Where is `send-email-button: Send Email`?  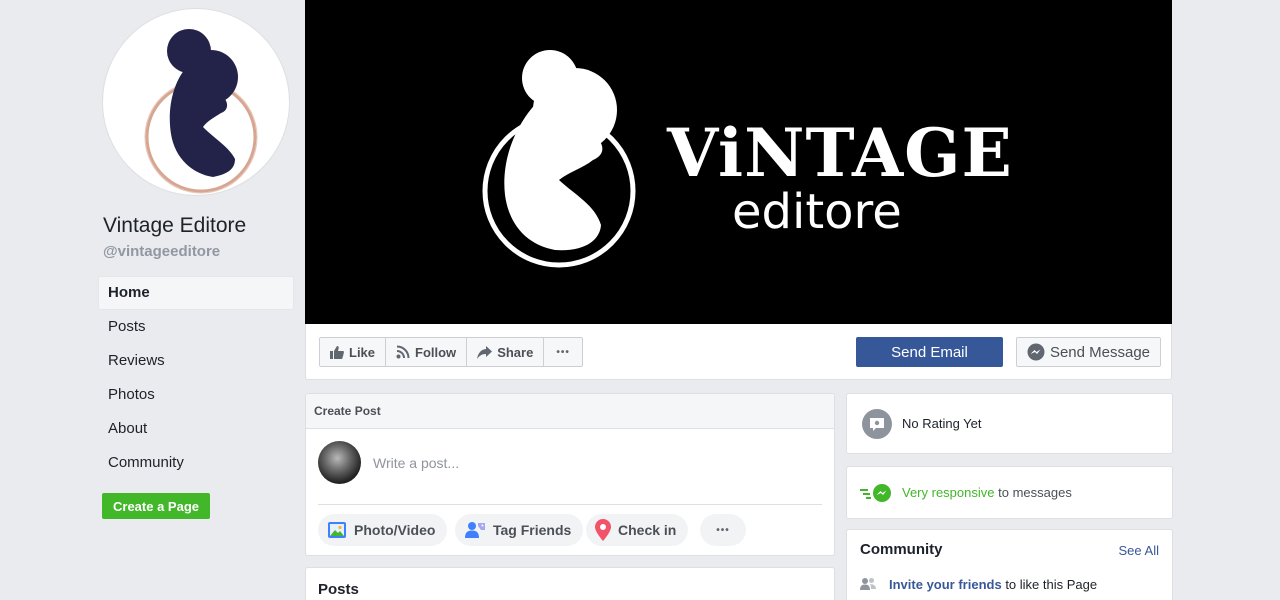 send-email-button: Send Email is located at coordinates (929, 352).